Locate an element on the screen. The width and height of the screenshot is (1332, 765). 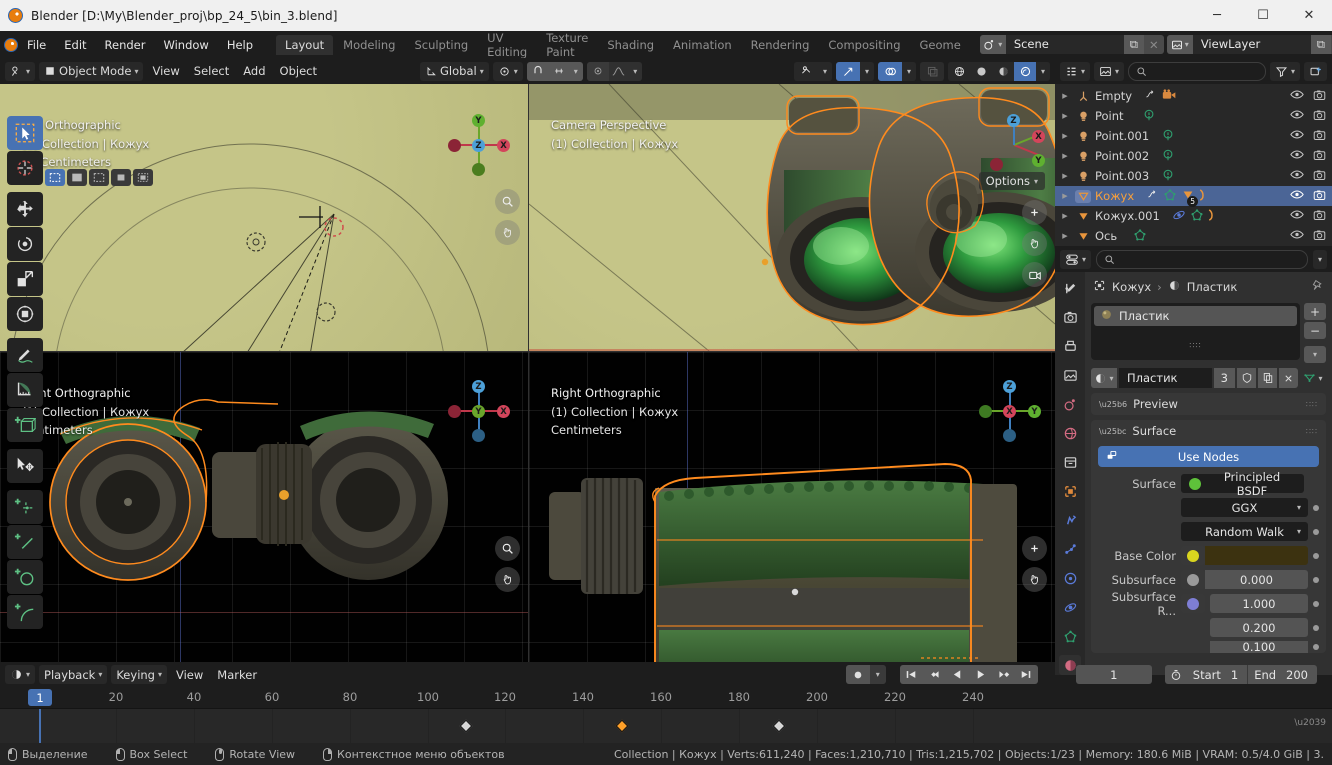
tool-scale is located at coordinates (25, 279).